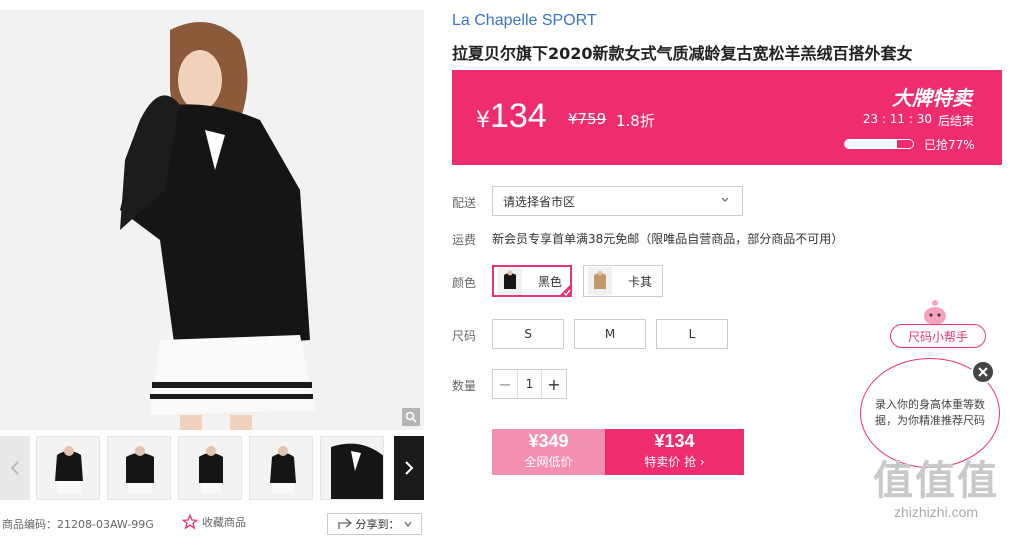 The height and width of the screenshot is (537, 1011). I want to click on brand-link: La Chapelle SPORT, so click(524, 21).